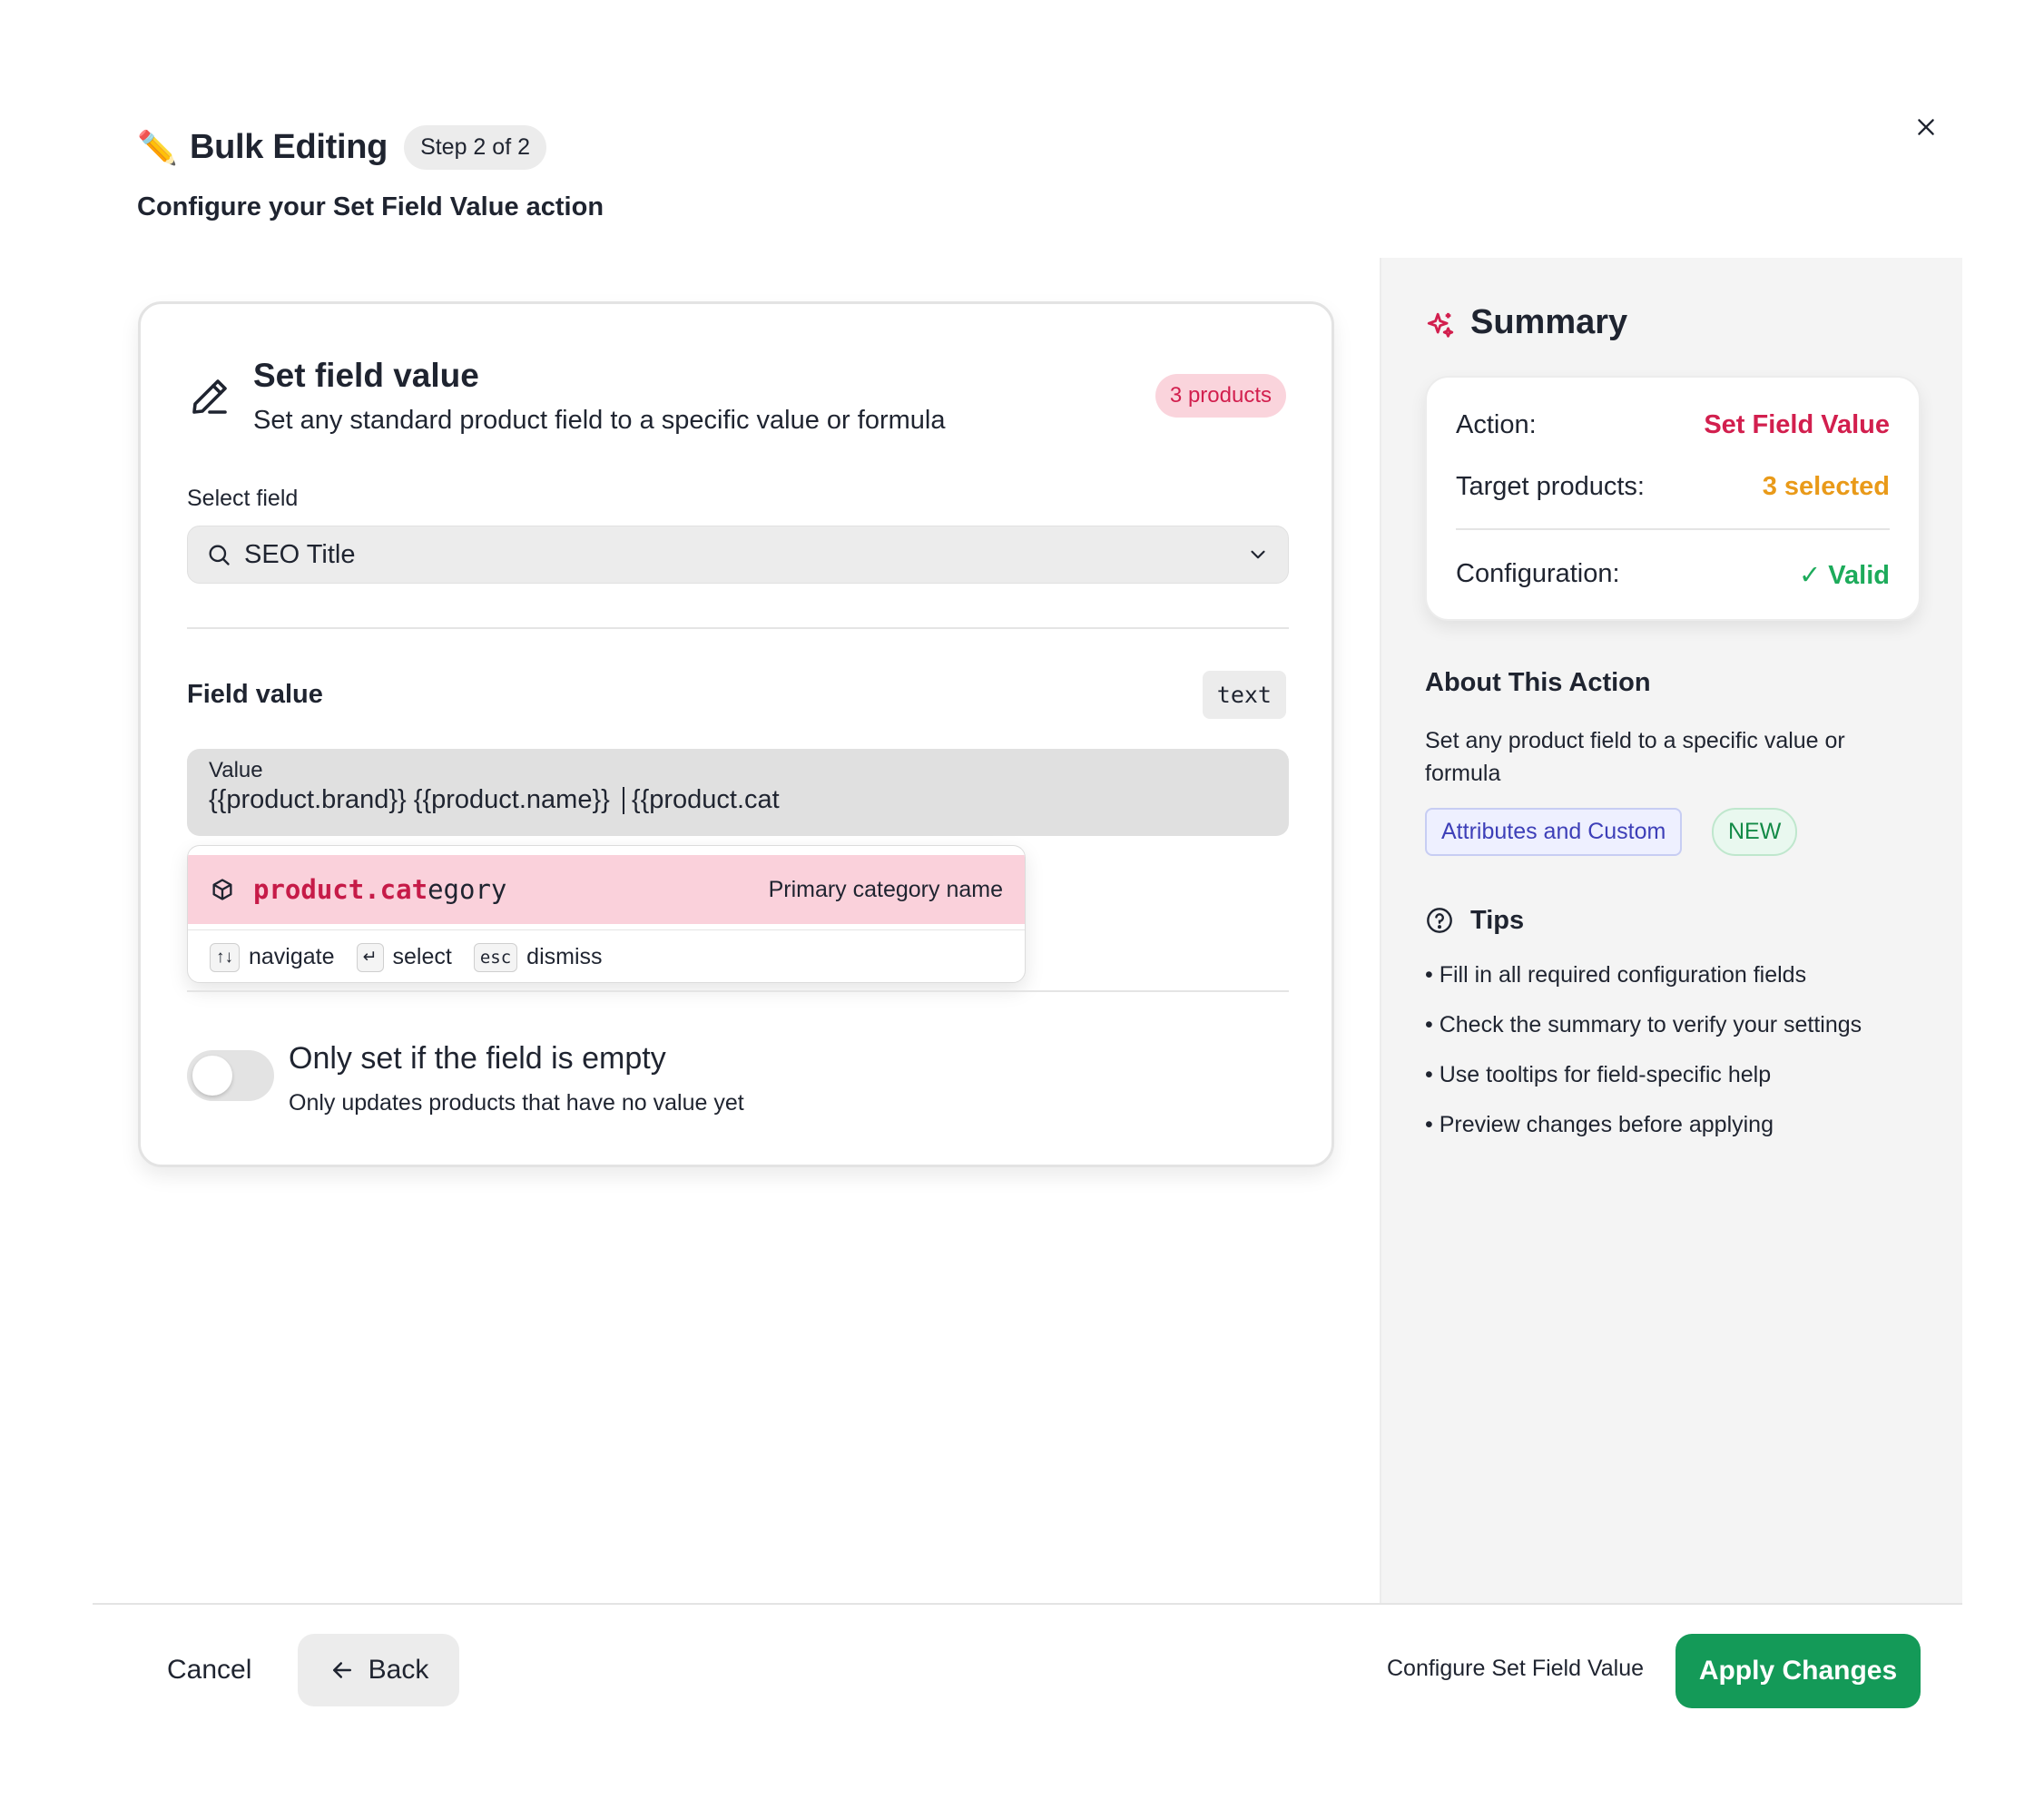 The image size is (2044, 1819). What do you see at coordinates (370, 206) in the screenshot?
I see `dialog-subtitle: Configure your Set Field Value action` at bounding box center [370, 206].